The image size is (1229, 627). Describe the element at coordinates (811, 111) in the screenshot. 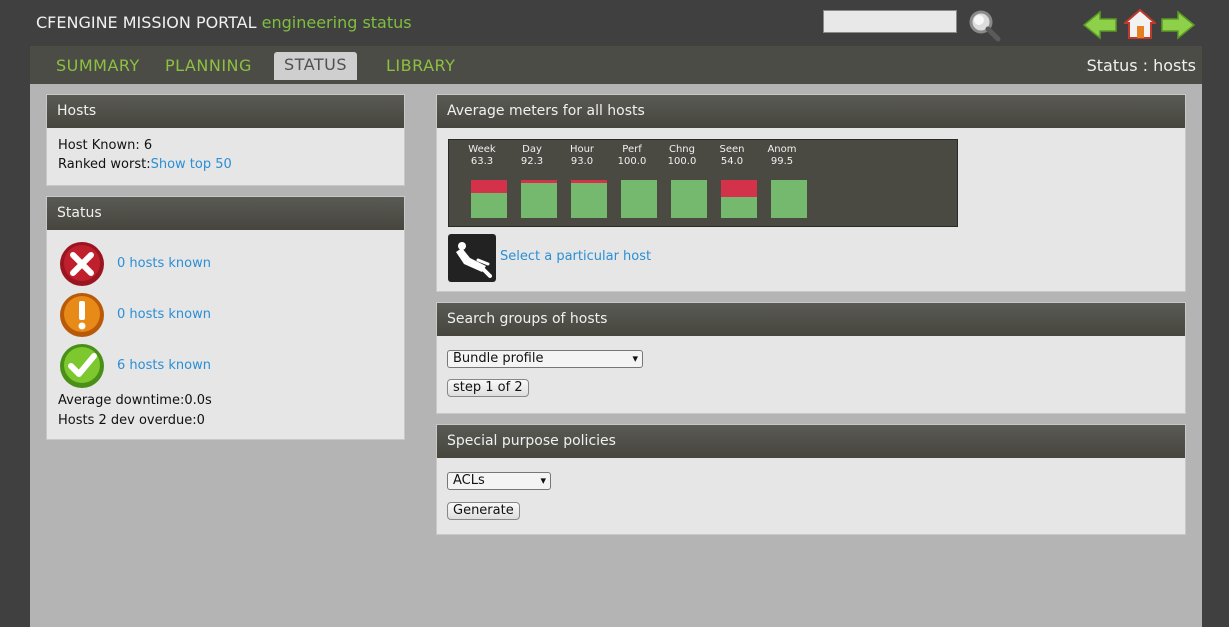

I see `meters-panel-title: Average meters for all hosts` at that location.